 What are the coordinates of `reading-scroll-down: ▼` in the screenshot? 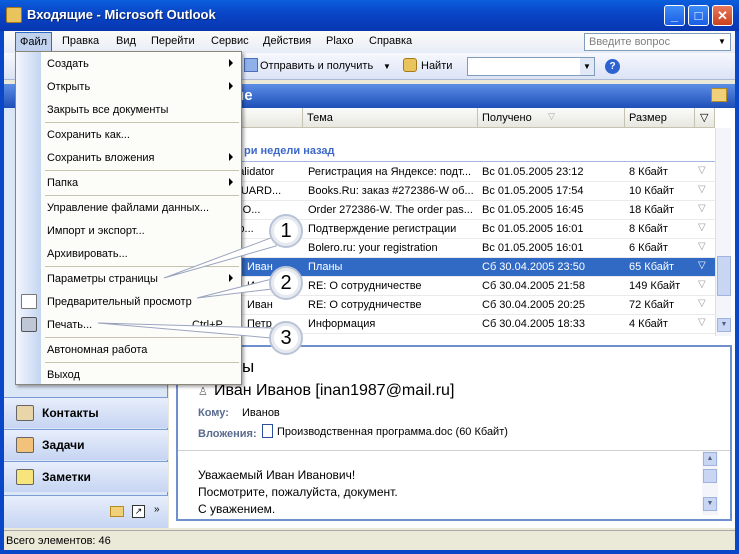 It's located at (710, 504).